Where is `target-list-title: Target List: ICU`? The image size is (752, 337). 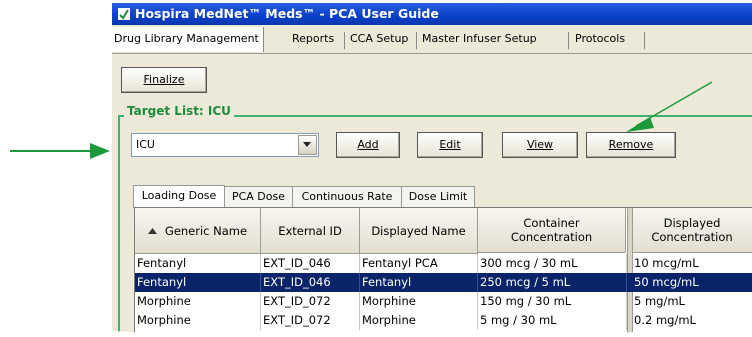 target-list-title: Target List: ICU is located at coordinates (179, 111).